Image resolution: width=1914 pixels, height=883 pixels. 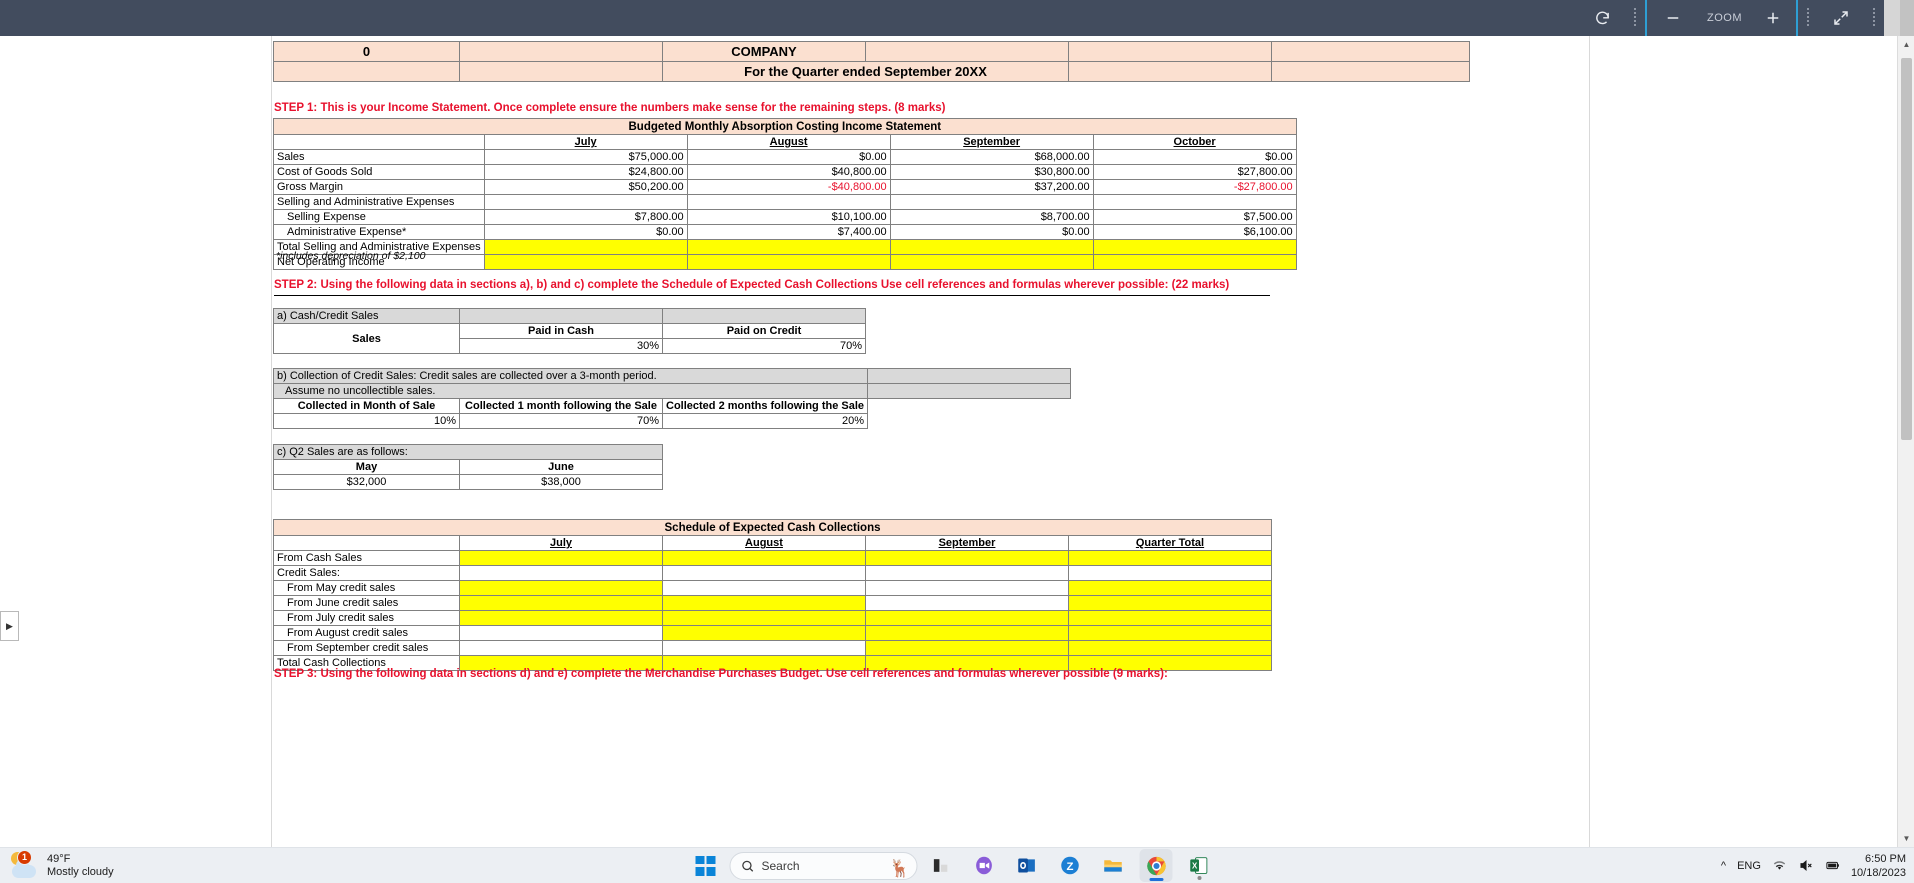 I want to click on taskbar-app-chrome, so click(x=1156, y=865).